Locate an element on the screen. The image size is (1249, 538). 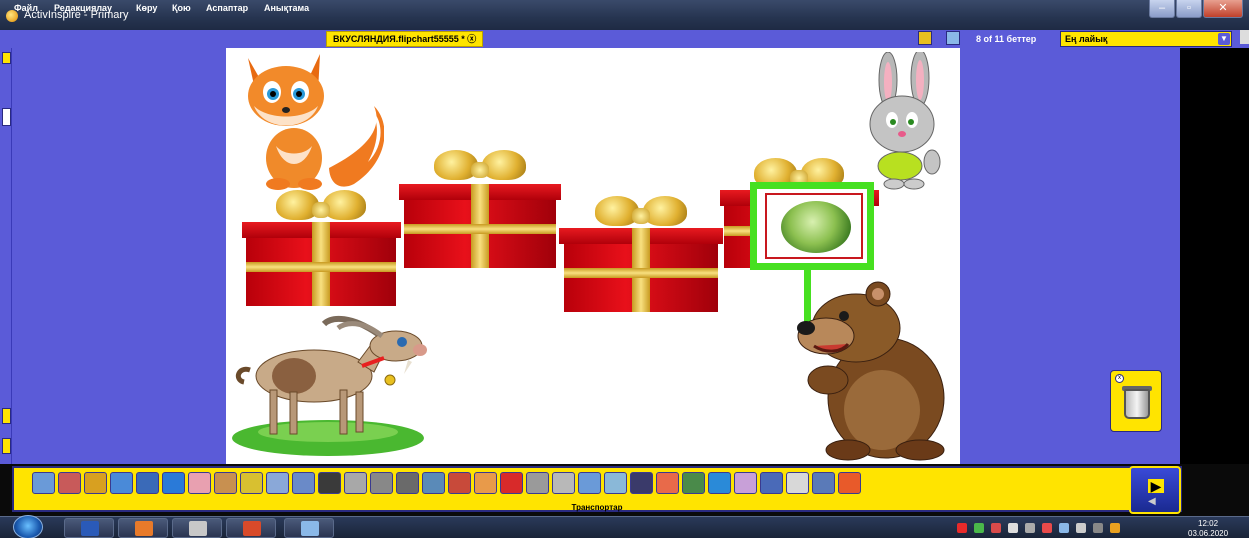
globe-icon is located at coordinates (719, 483).